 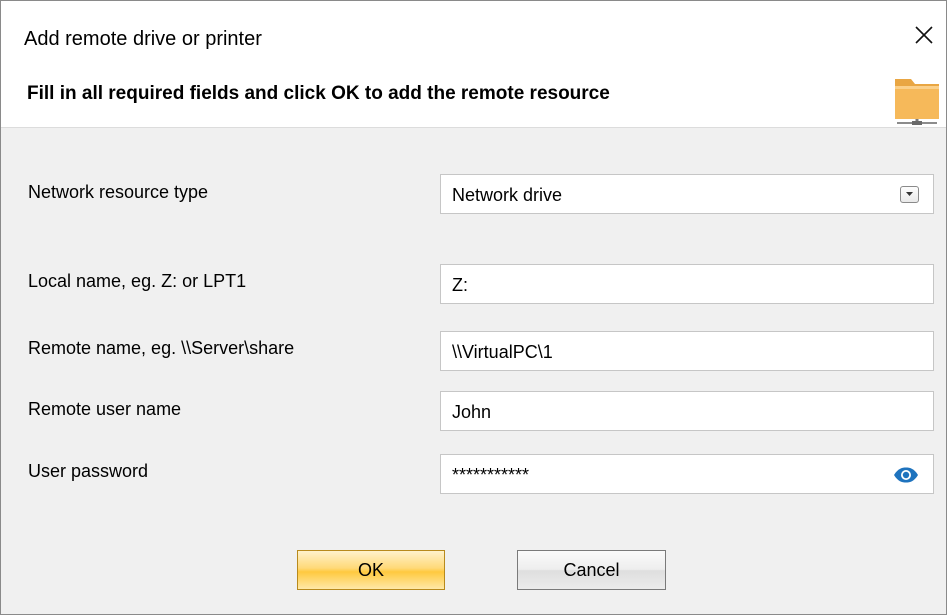 What do you see at coordinates (491, 475) in the screenshot?
I see `password-value: ***********` at bounding box center [491, 475].